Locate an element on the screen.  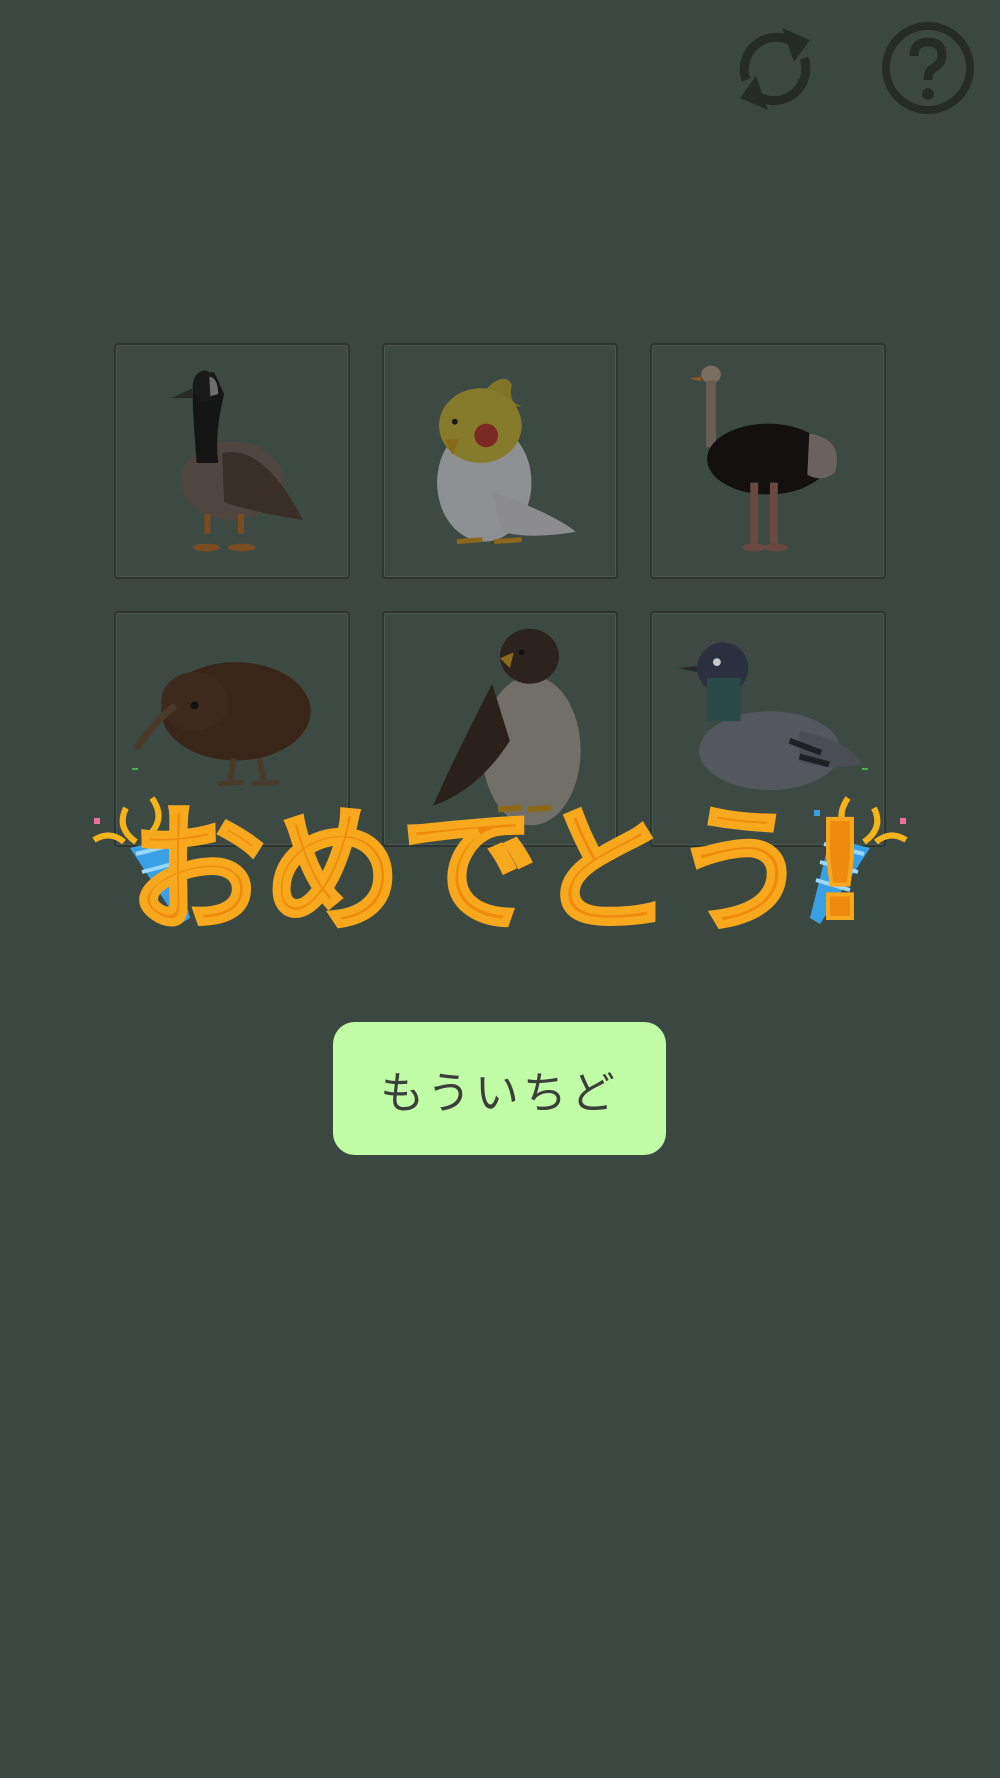
refresh-icon is located at coordinates (775, 69).